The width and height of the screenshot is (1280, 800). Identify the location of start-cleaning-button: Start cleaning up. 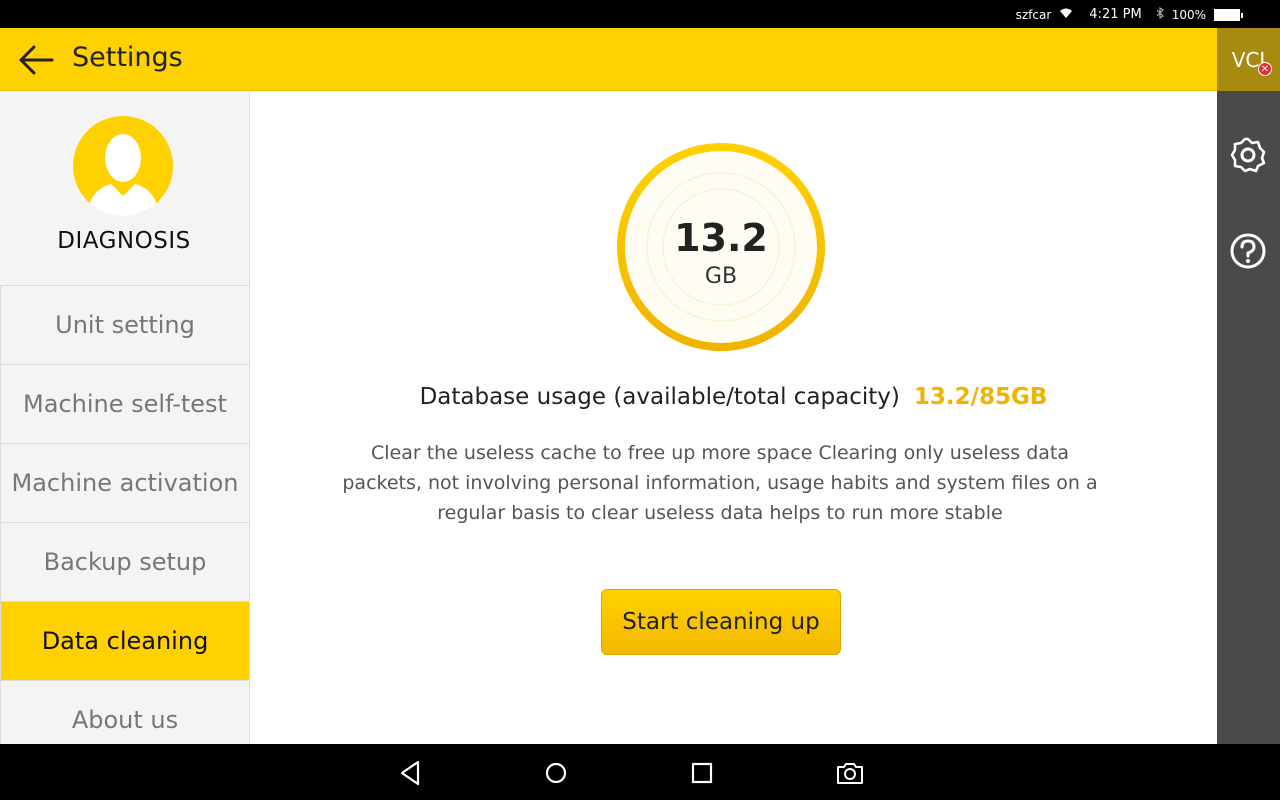
(721, 622).